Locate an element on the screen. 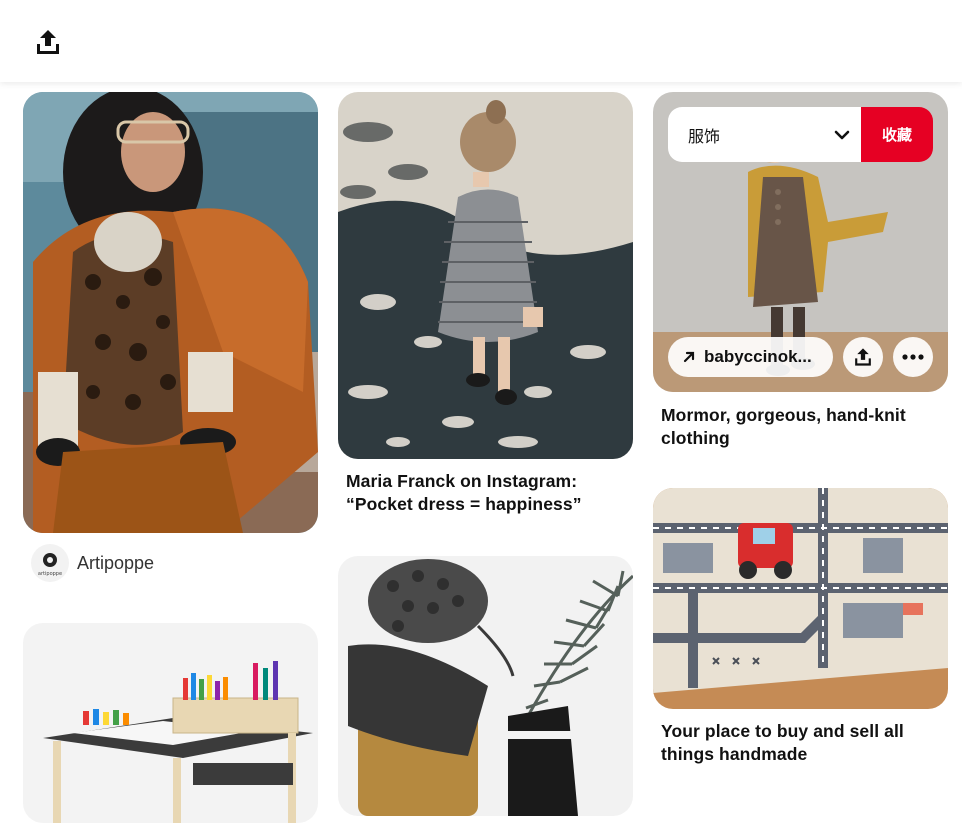 The height and width of the screenshot is (823, 962). author-avatar: artipoppe is located at coordinates (50, 563).